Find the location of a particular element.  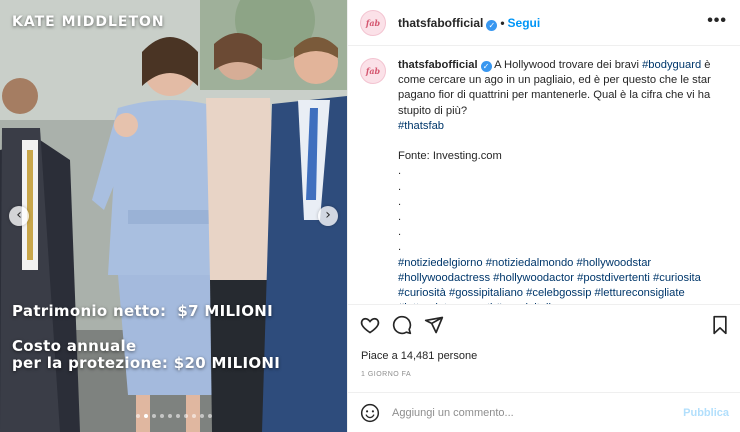

emoji-icon is located at coordinates (370, 415).